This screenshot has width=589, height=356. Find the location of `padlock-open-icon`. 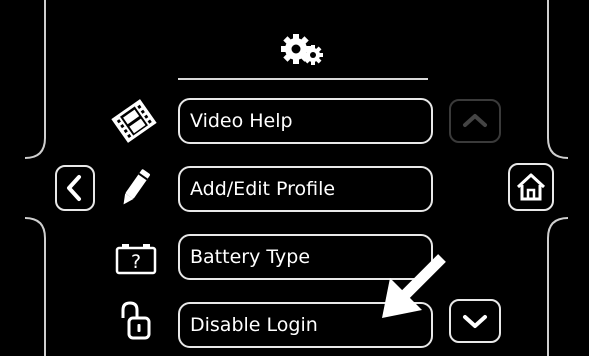

padlock-open-icon is located at coordinates (136, 320).